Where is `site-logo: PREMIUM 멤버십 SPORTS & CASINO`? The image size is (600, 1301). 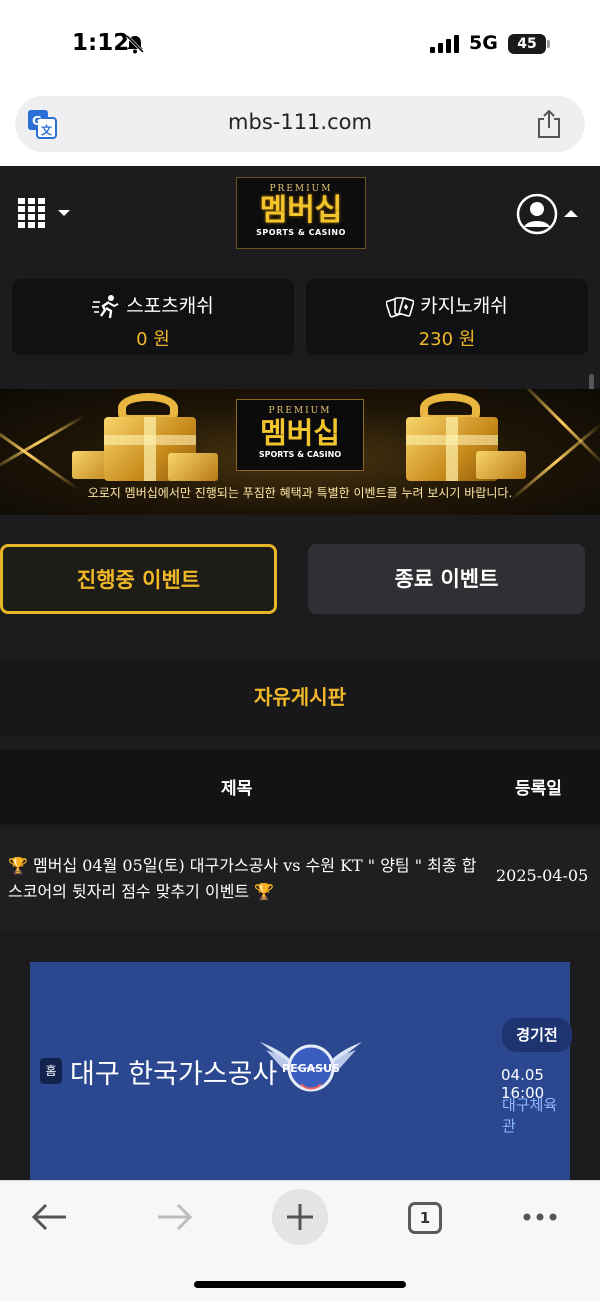
site-logo: PREMIUM 멤버십 SPORTS & CASINO is located at coordinates (301, 213).